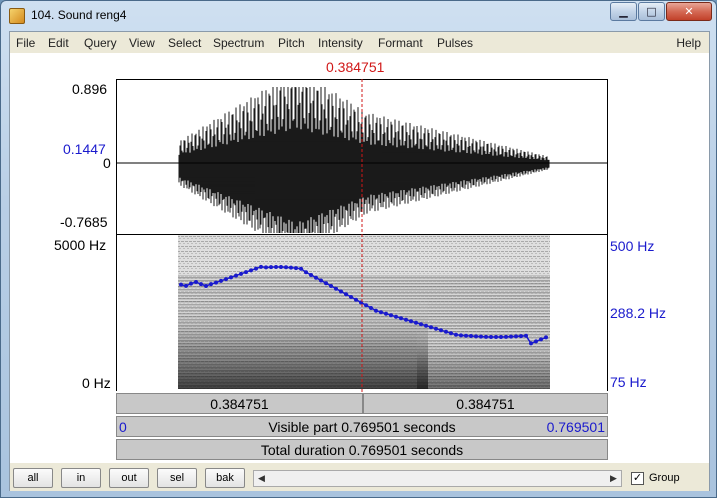 The width and height of the screenshot is (717, 498). What do you see at coordinates (613, 478) in the screenshot?
I see `scroll-right-icon: ▶` at bounding box center [613, 478].